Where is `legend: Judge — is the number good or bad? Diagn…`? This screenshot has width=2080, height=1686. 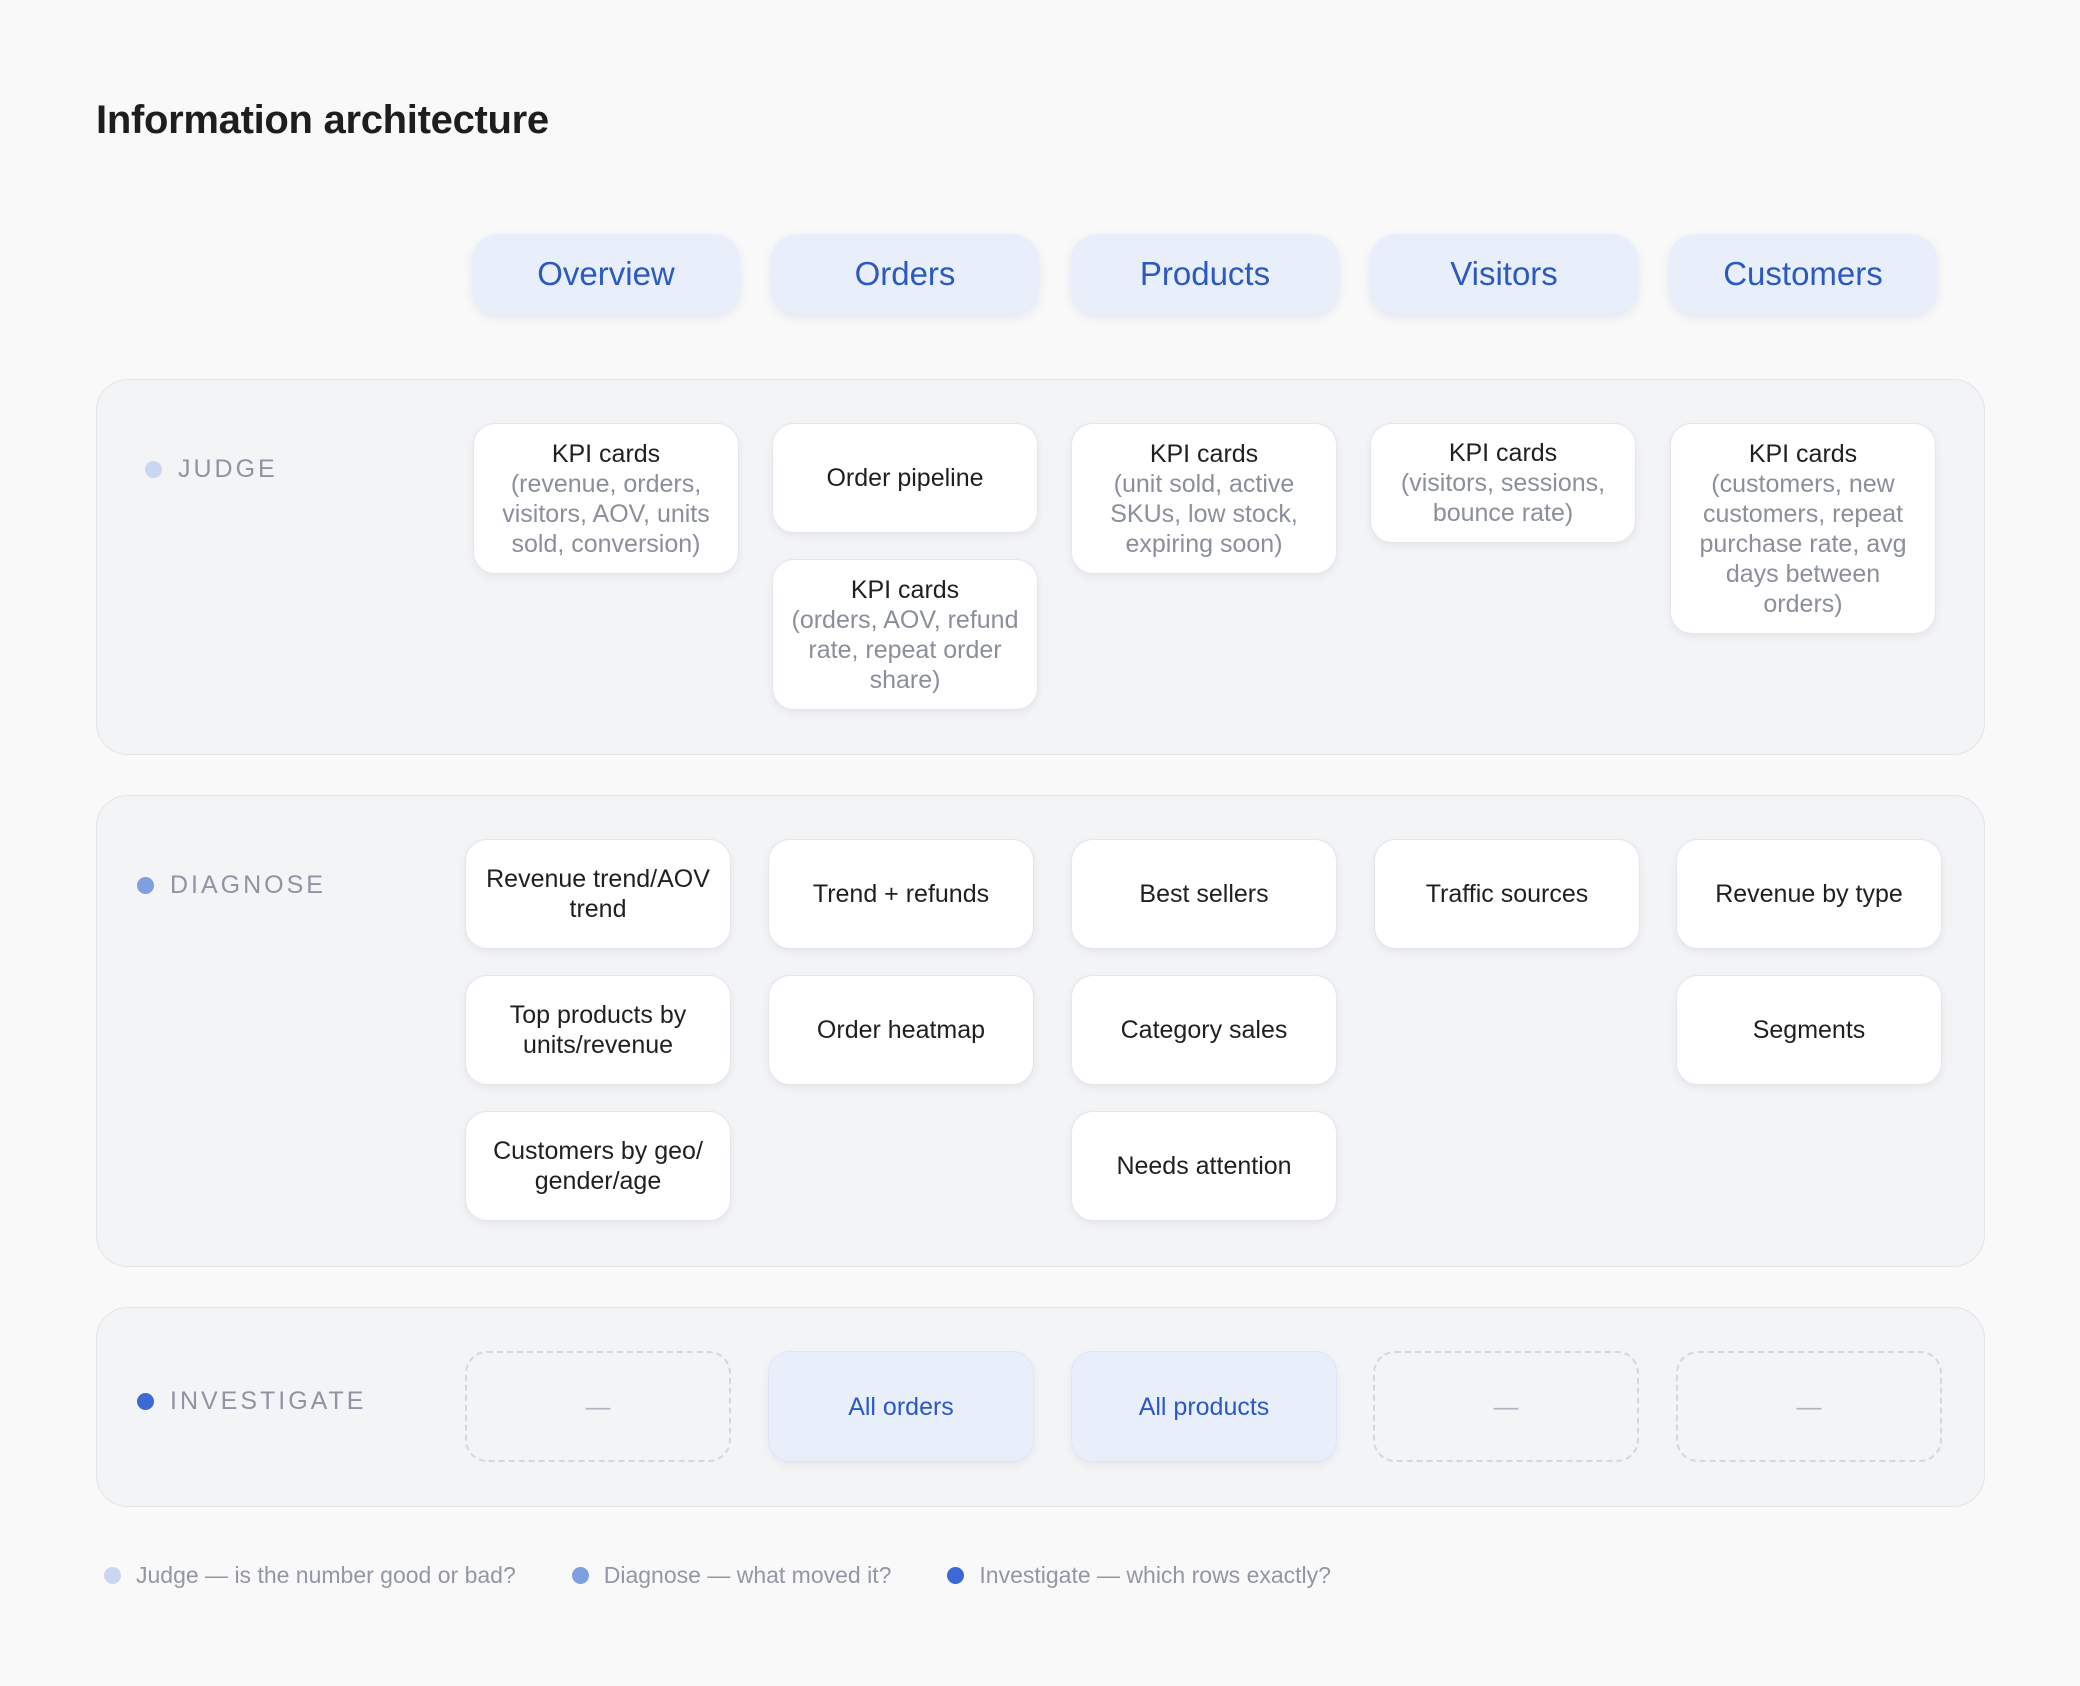
legend: Judge — is the number good or bad? Diagn… is located at coordinates (745, 1575).